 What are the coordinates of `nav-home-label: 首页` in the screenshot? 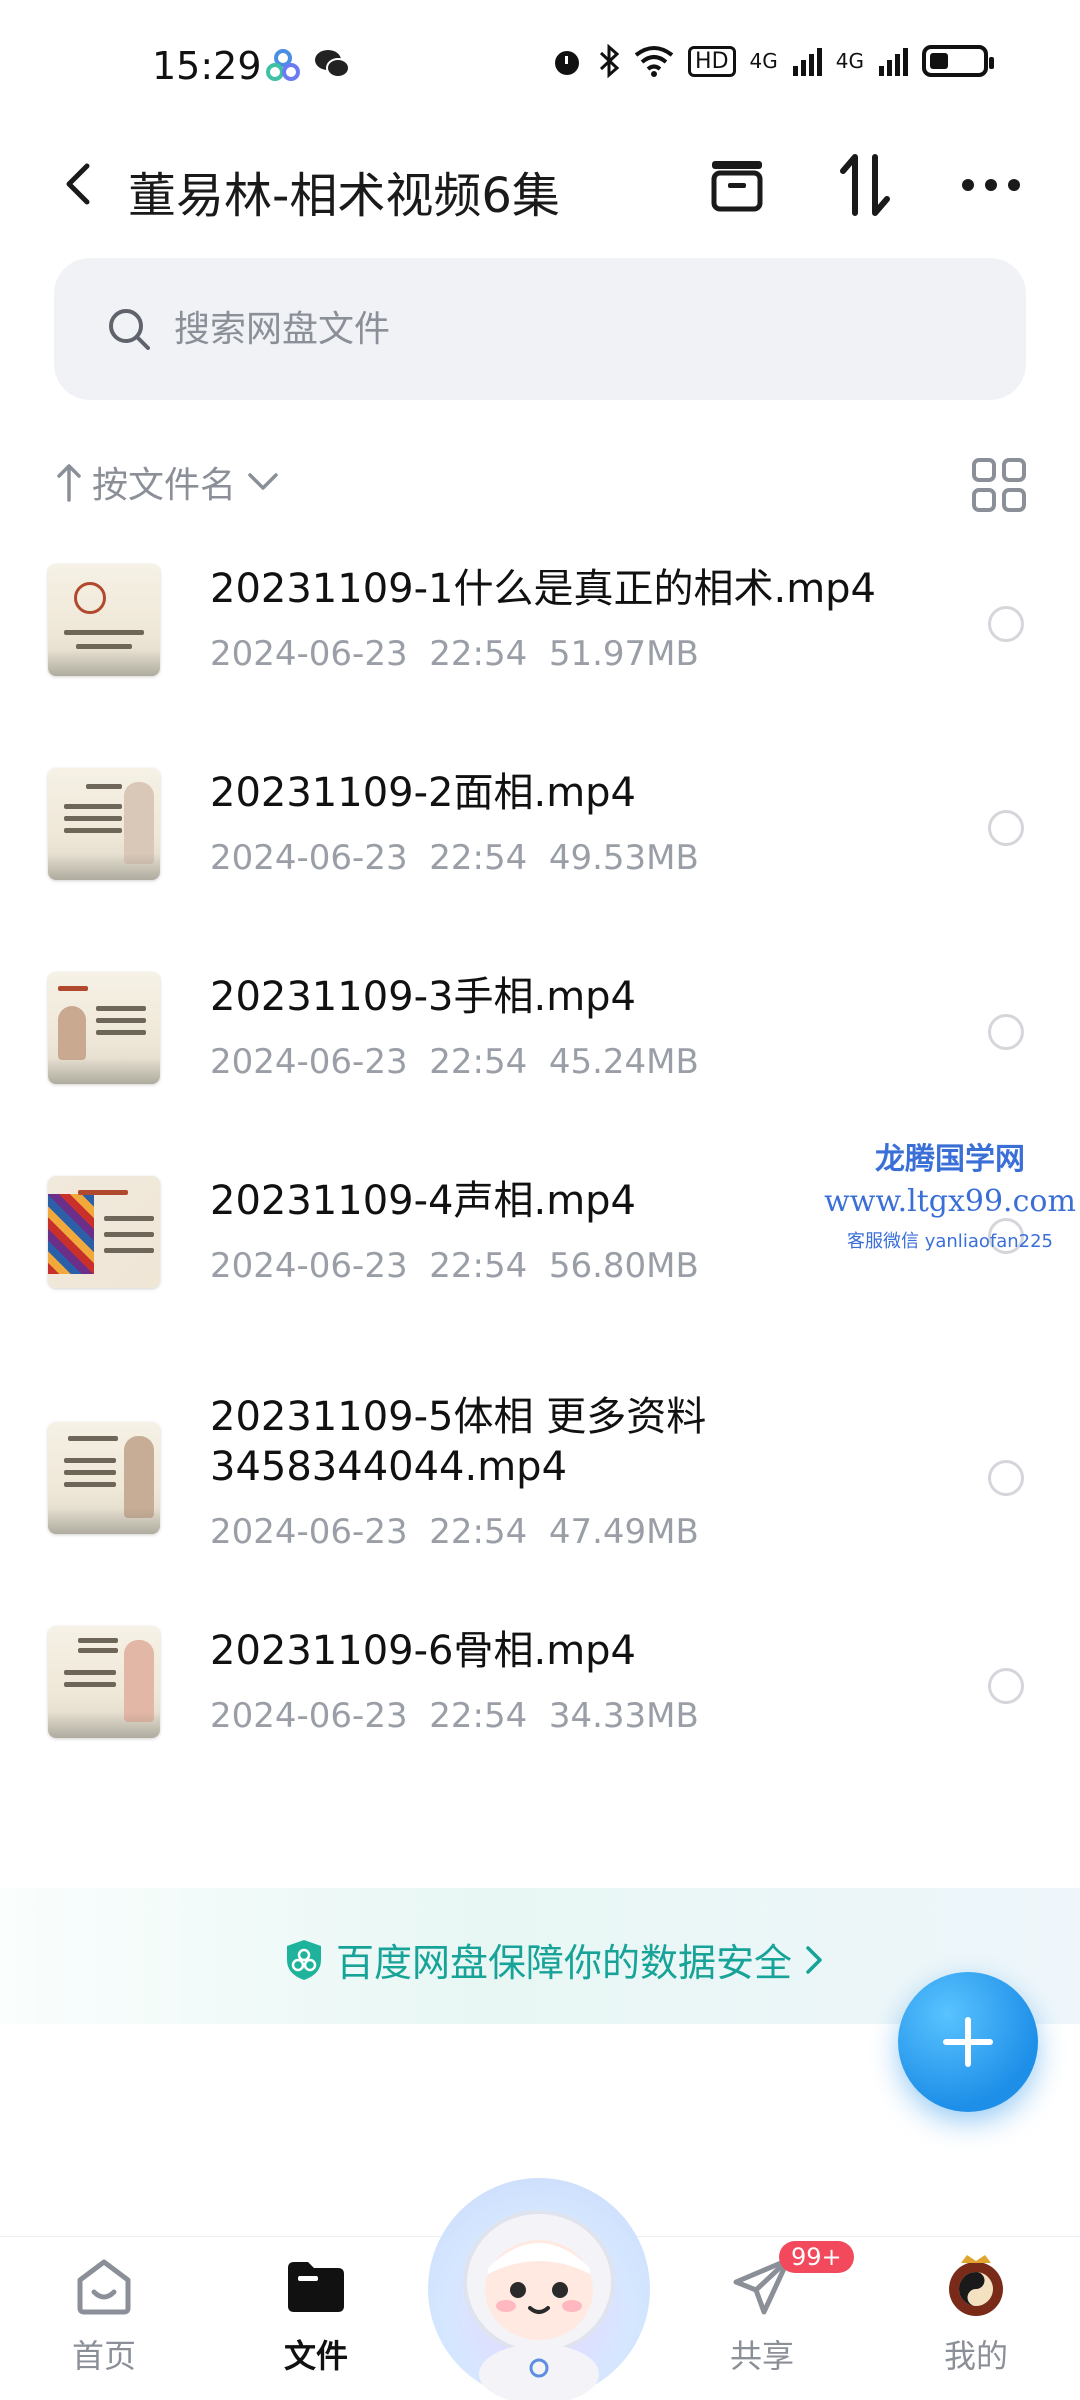 It's located at (103, 2356).